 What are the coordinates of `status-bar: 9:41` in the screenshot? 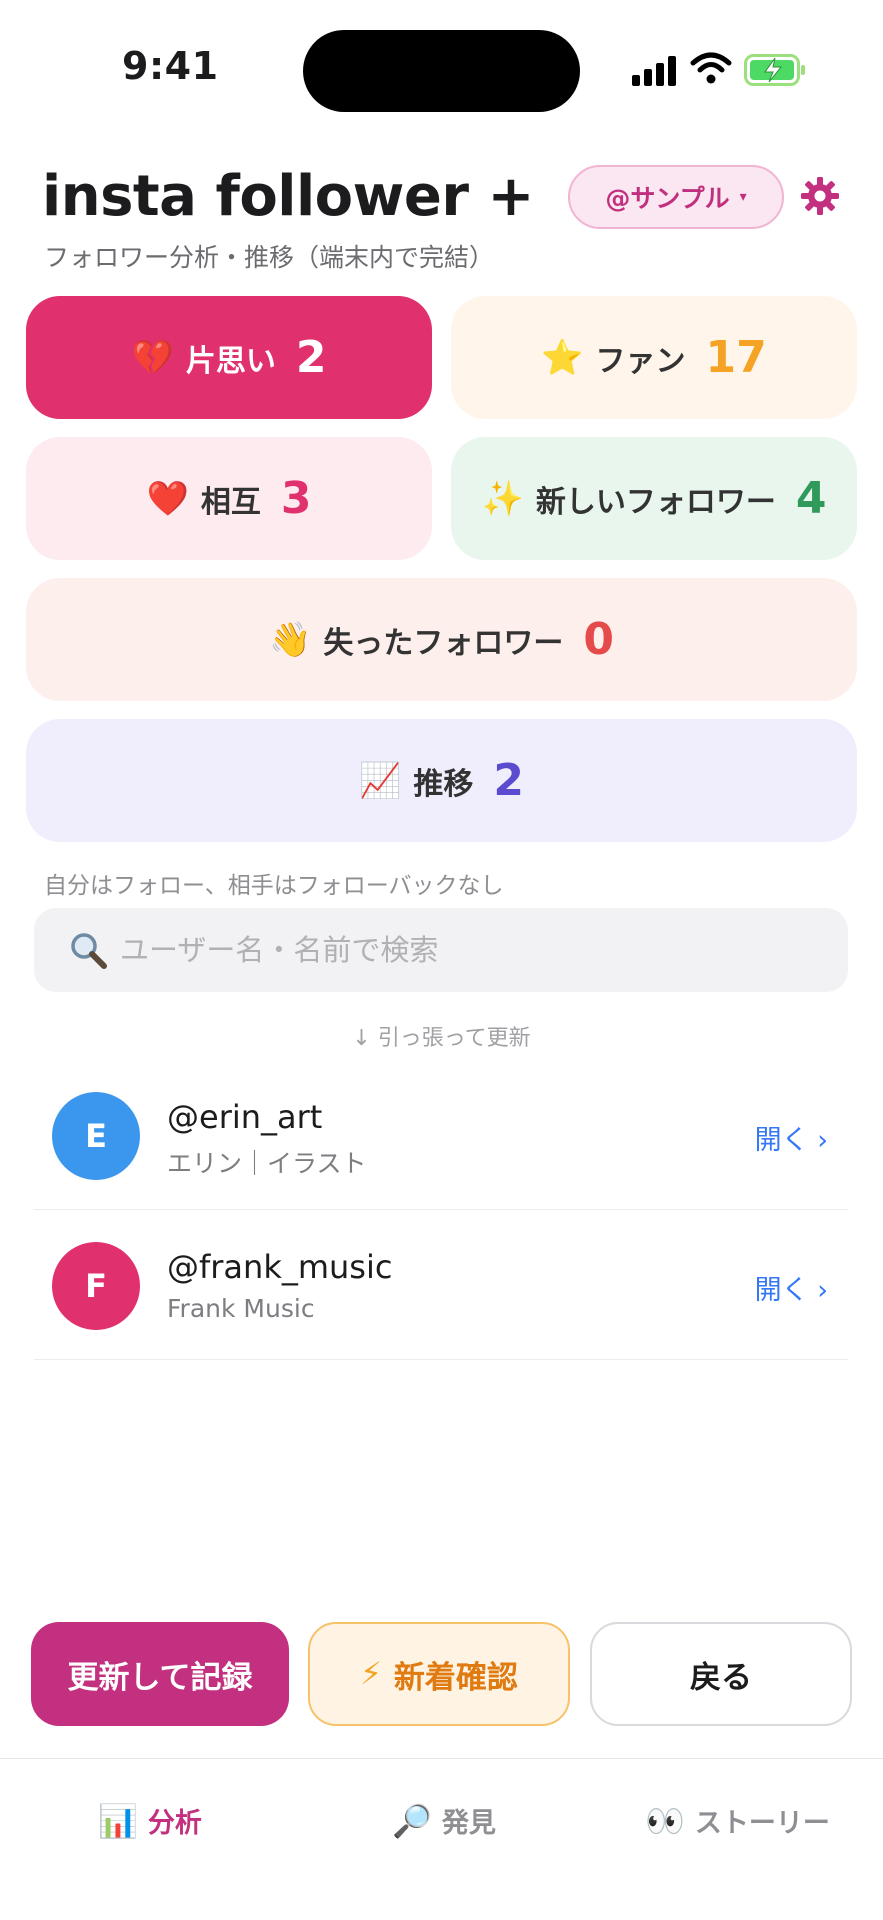 It's located at (441, 70).